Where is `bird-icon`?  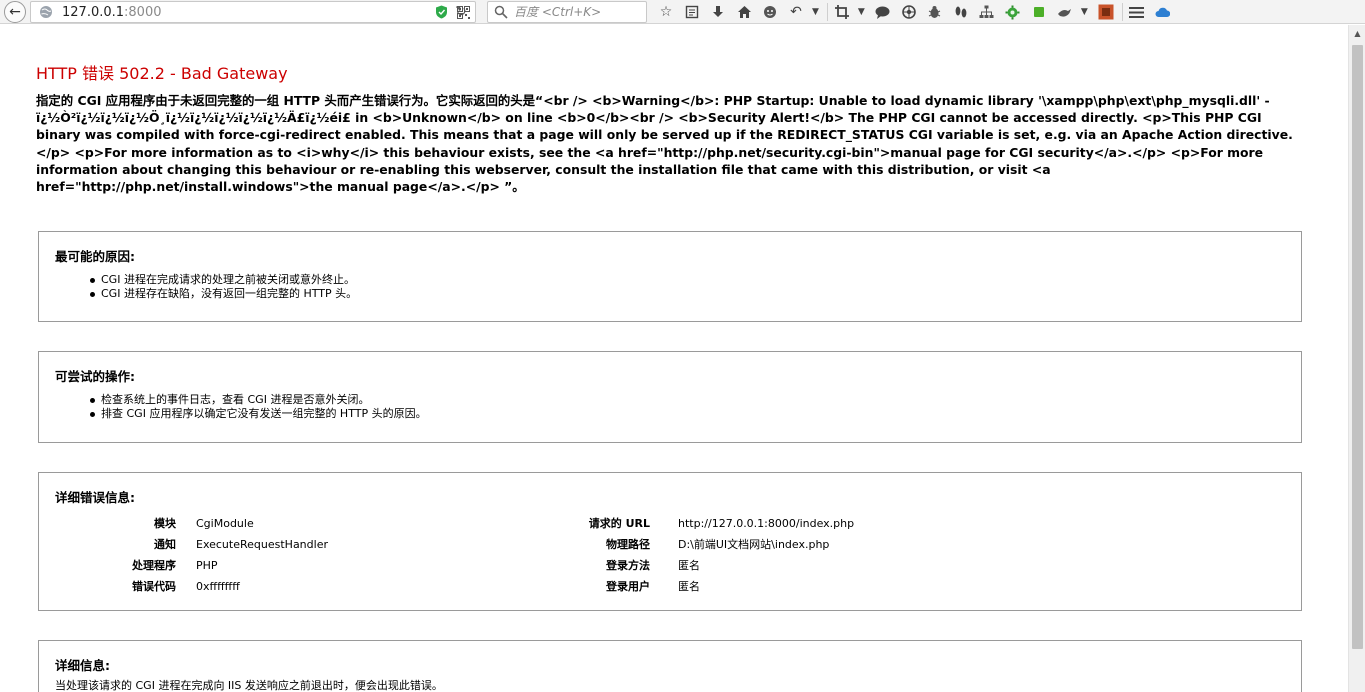 bird-icon is located at coordinates (1065, 12).